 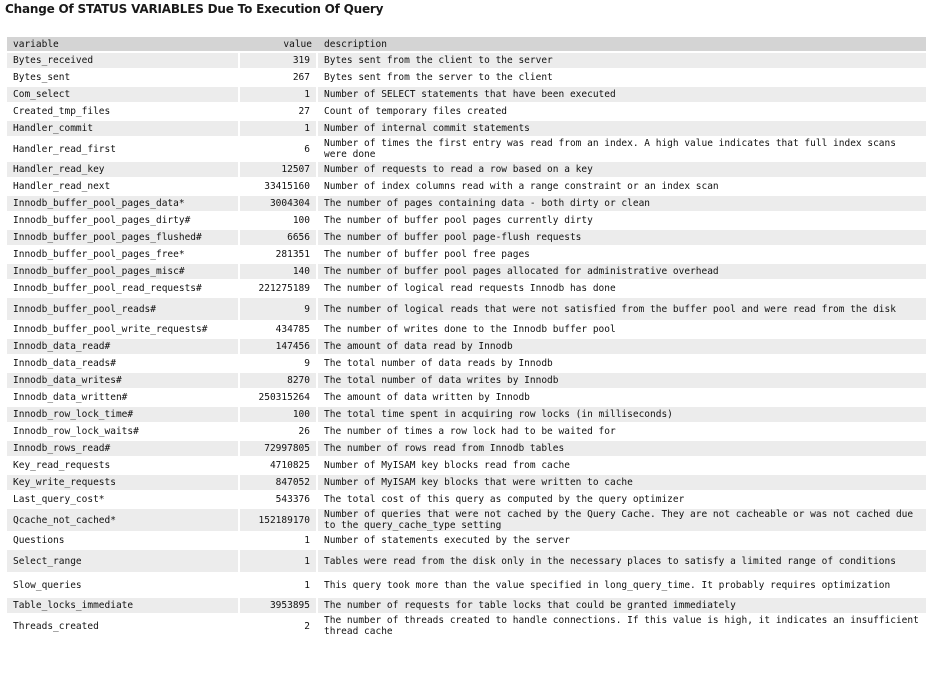 What do you see at coordinates (279, 203) in the screenshot?
I see `cell-value: 3004304` at bounding box center [279, 203].